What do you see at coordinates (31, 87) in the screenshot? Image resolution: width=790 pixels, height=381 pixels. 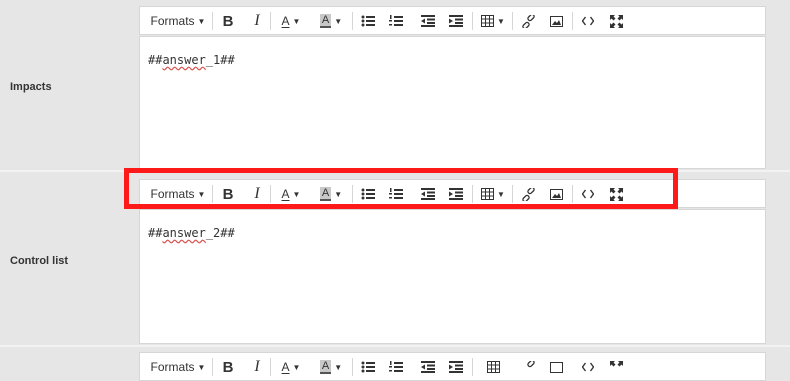 I see `impacts-label: Impacts` at bounding box center [31, 87].